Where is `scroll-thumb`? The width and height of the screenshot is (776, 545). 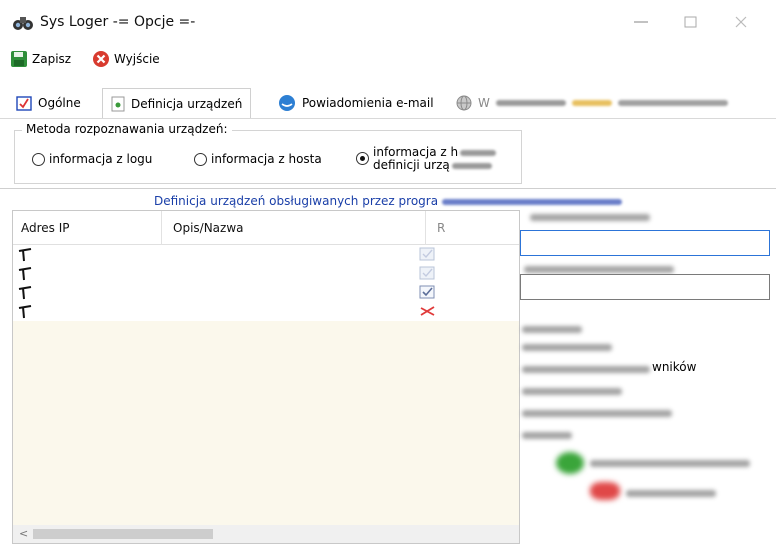
scroll-thumb is located at coordinates (123, 534).